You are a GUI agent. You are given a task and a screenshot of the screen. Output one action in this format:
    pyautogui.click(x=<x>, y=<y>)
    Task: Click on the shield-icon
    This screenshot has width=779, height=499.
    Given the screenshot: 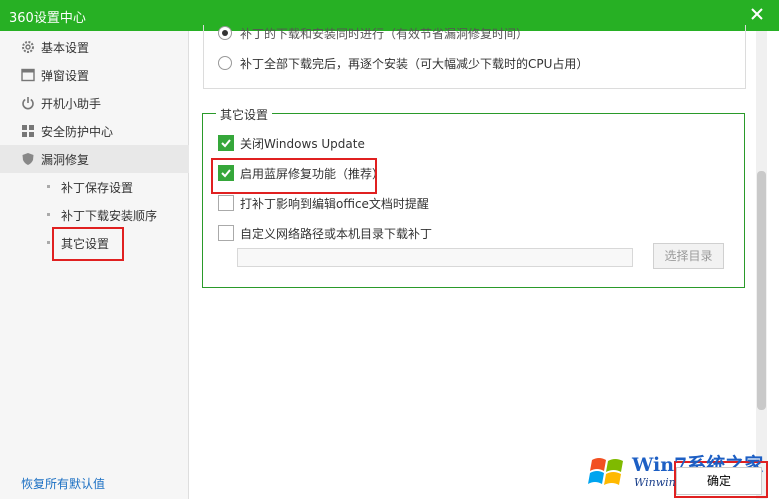 What is the action you would take?
    pyautogui.click(x=28, y=159)
    